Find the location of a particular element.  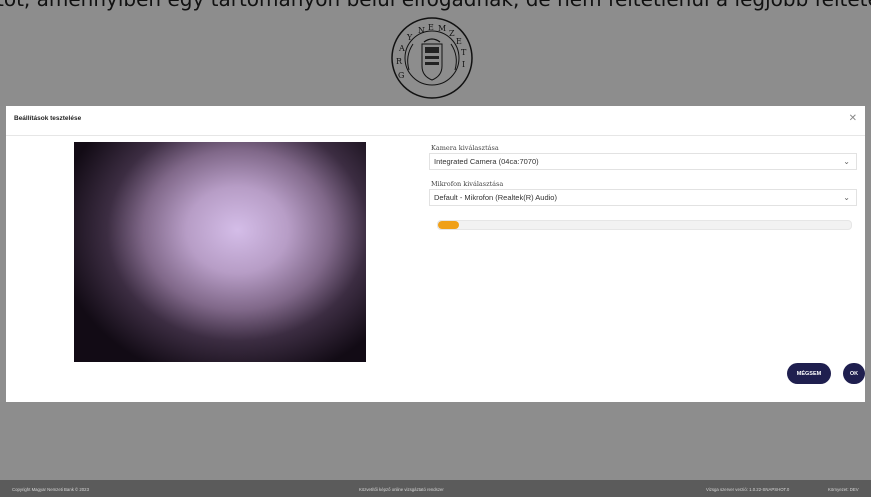

svg-text: G is located at coordinates (401, 75).